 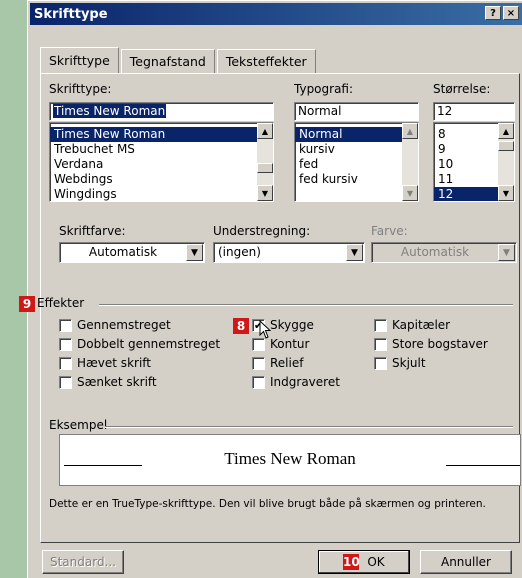 I want to click on font-color-combo: Automatisk ▼, so click(x=132, y=252).